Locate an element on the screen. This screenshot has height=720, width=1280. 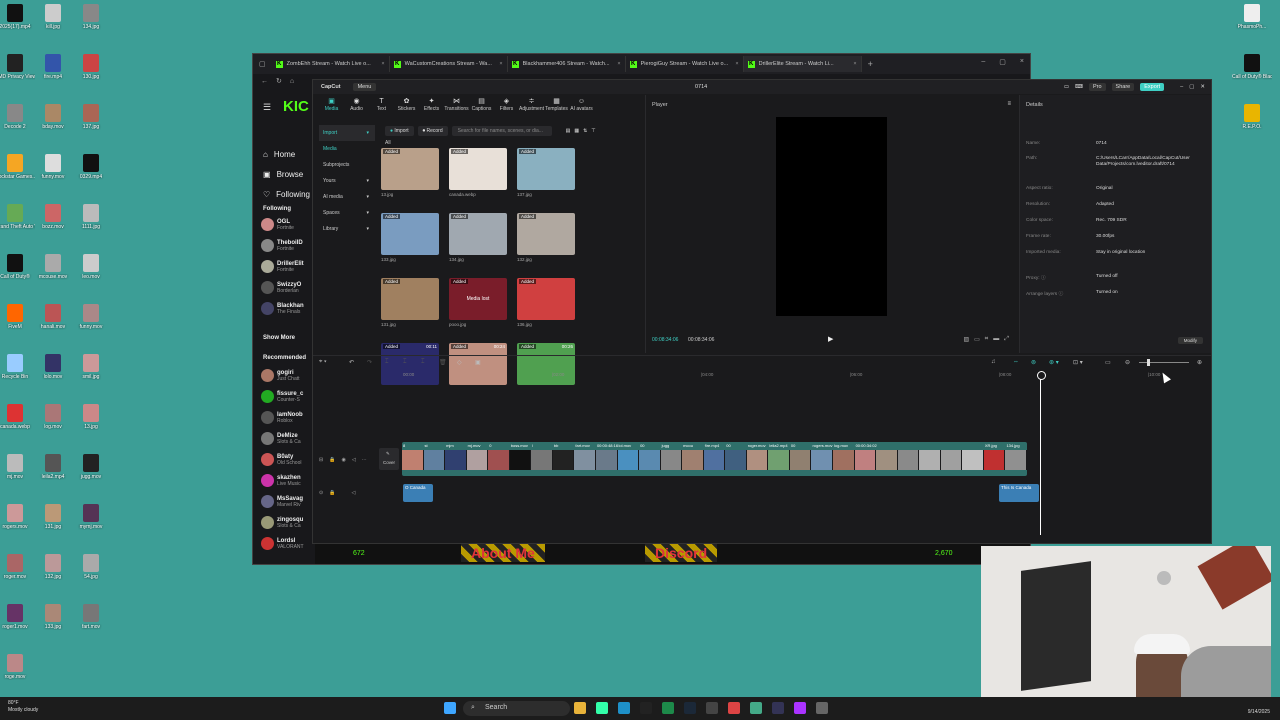
import-button: ● Import is located at coordinates (399, 131).